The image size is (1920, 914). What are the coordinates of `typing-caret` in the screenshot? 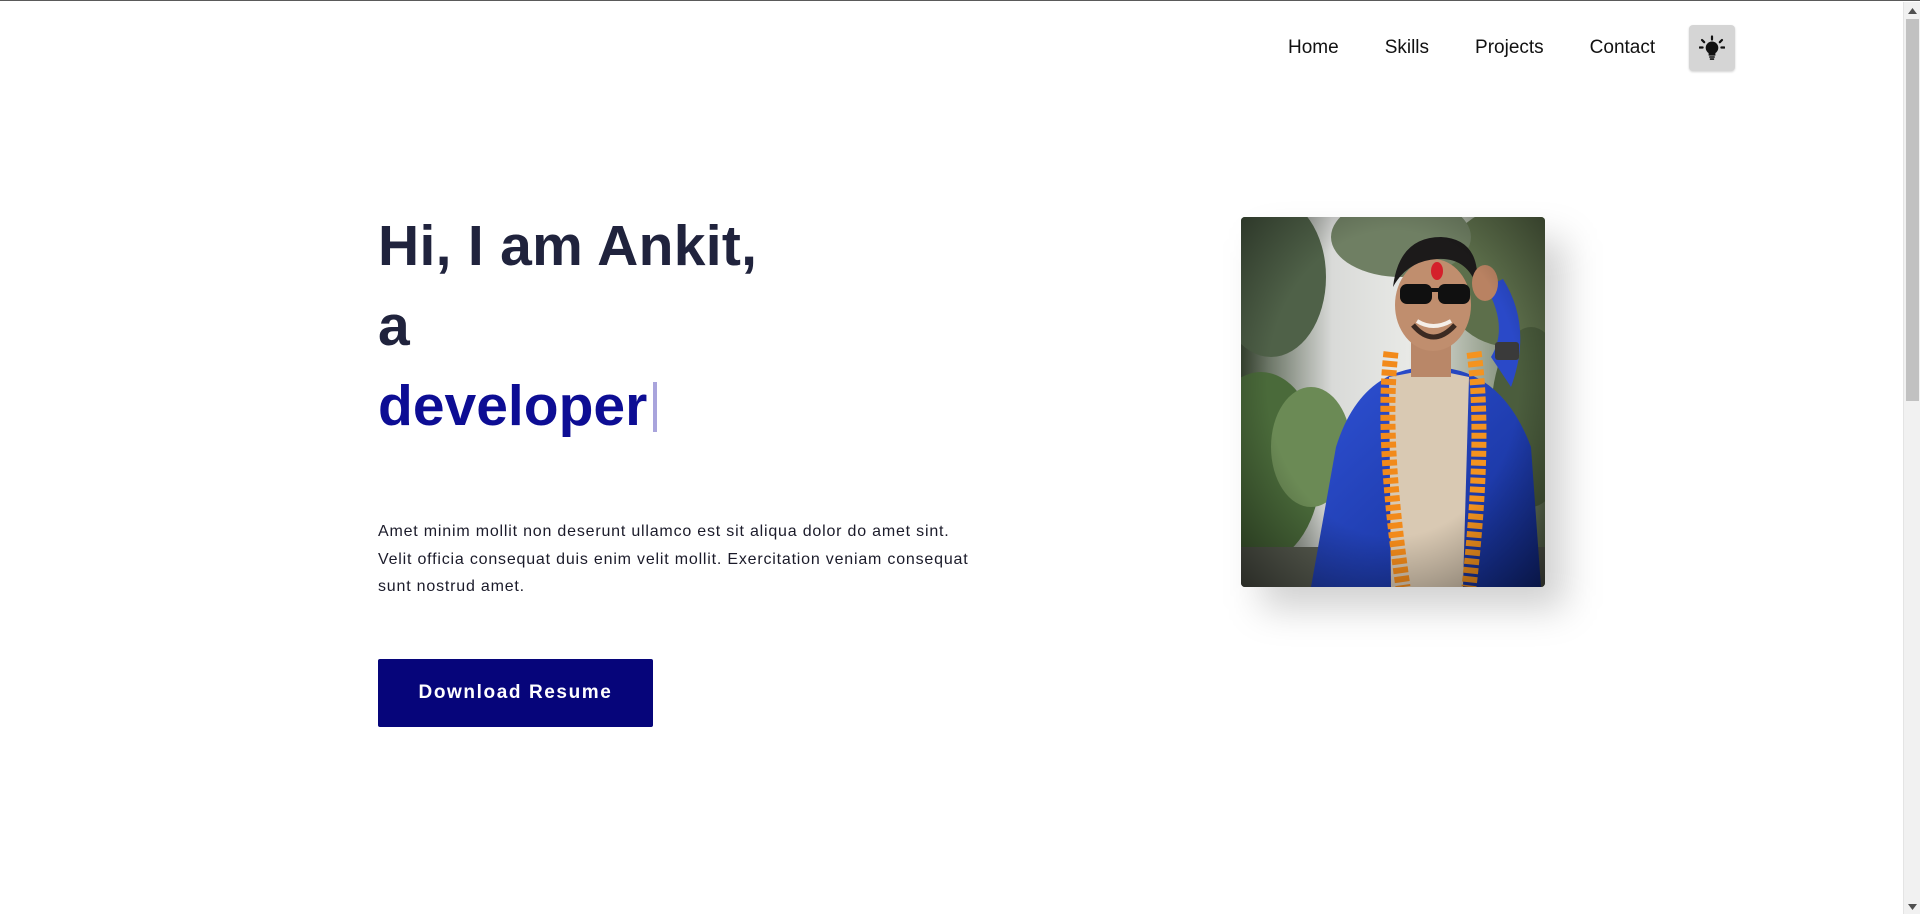 It's located at (655, 407).